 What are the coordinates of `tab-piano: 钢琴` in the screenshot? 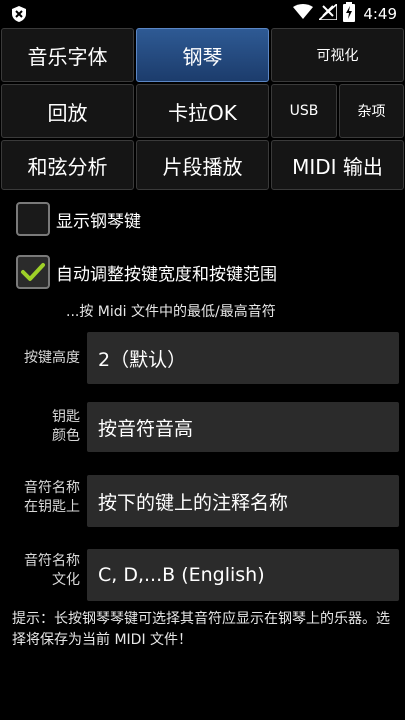 It's located at (202, 55).